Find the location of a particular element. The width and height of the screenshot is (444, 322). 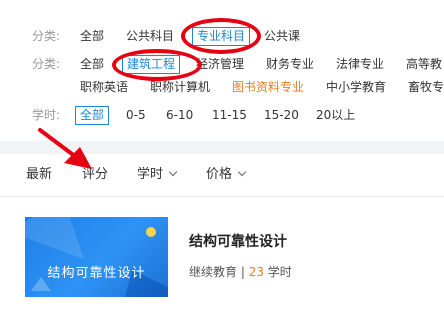

sort-newest: 最新 is located at coordinates (39, 175).